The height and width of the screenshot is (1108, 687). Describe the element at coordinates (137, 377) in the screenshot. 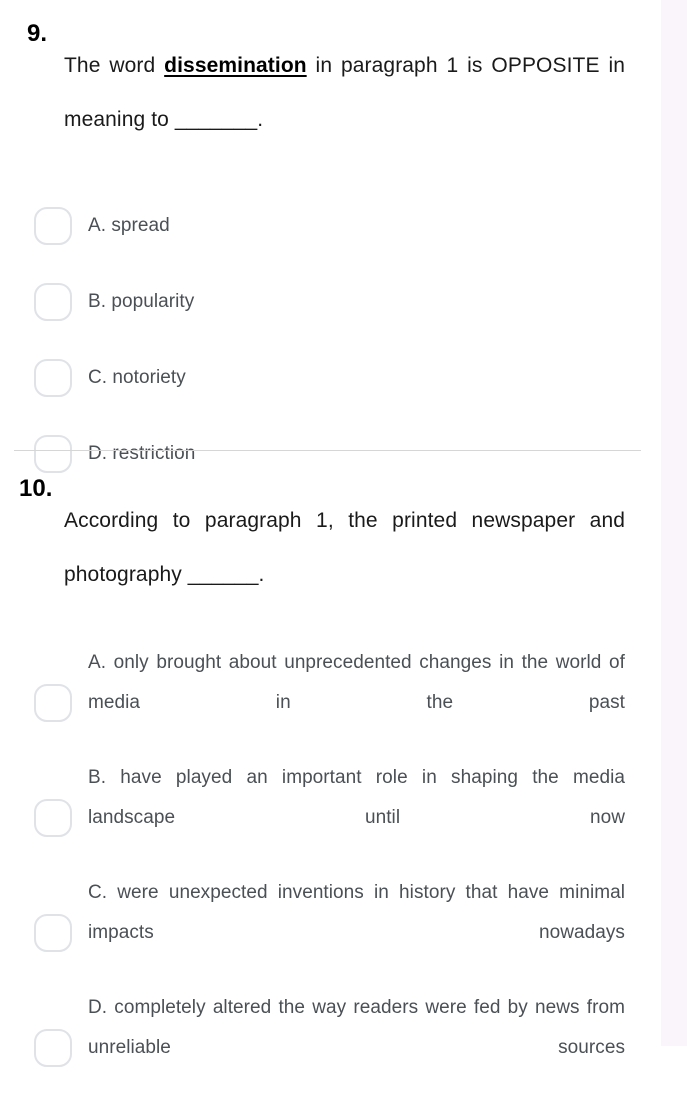

I see `option-label-9-c: C. notoriety` at that location.